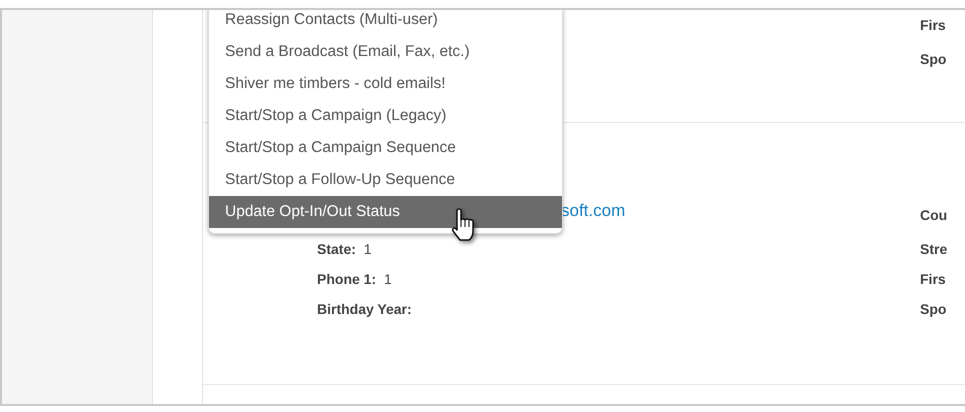 The image size is (965, 412). Describe the element at coordinates (385, 148) in the screenshot. I see `menu-item: Start/Stop a Campaign Sequence` at that location.